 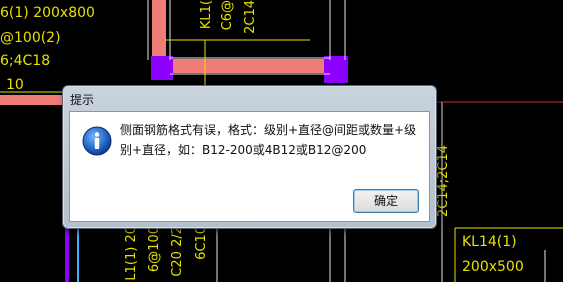 What do you see at coordinates (443, 181) in the screenshot?
I see `cad-label-right-vertical: 2C14;2C14` at bounding box center [443, 181].